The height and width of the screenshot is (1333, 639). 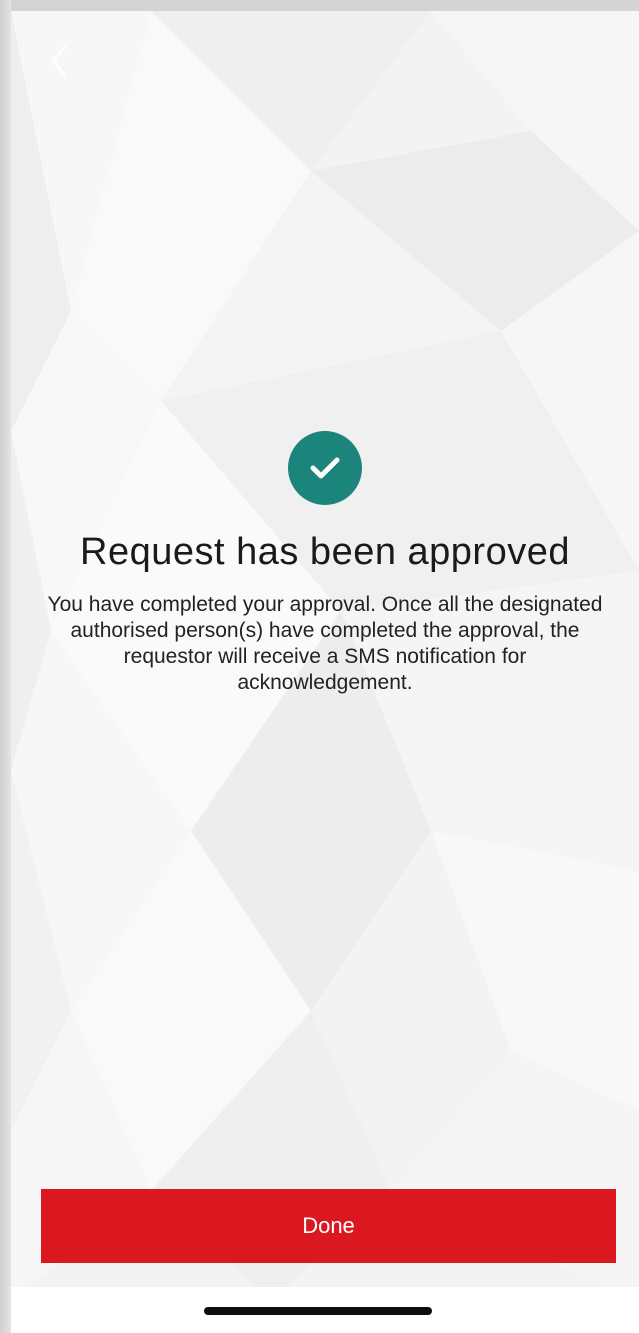 I want to click on home-indicator, so click(x=318, y=1311).